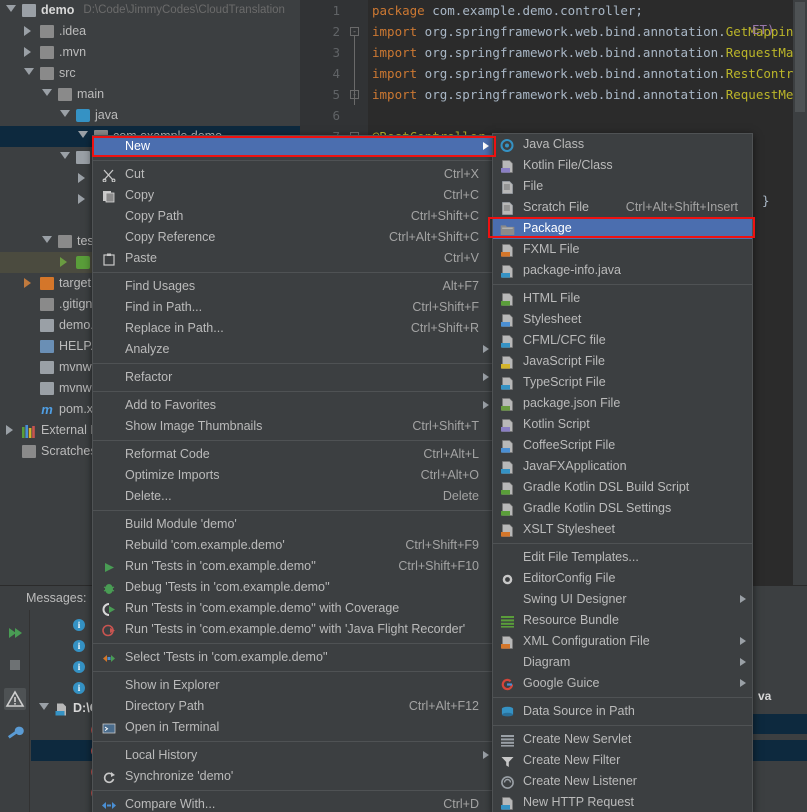  What do you see at coordinates (294, 776) in the screenshot?
I see `menu-item-synchronize-demo: Synchronize 'demo'` at bounding box center [294, 776].